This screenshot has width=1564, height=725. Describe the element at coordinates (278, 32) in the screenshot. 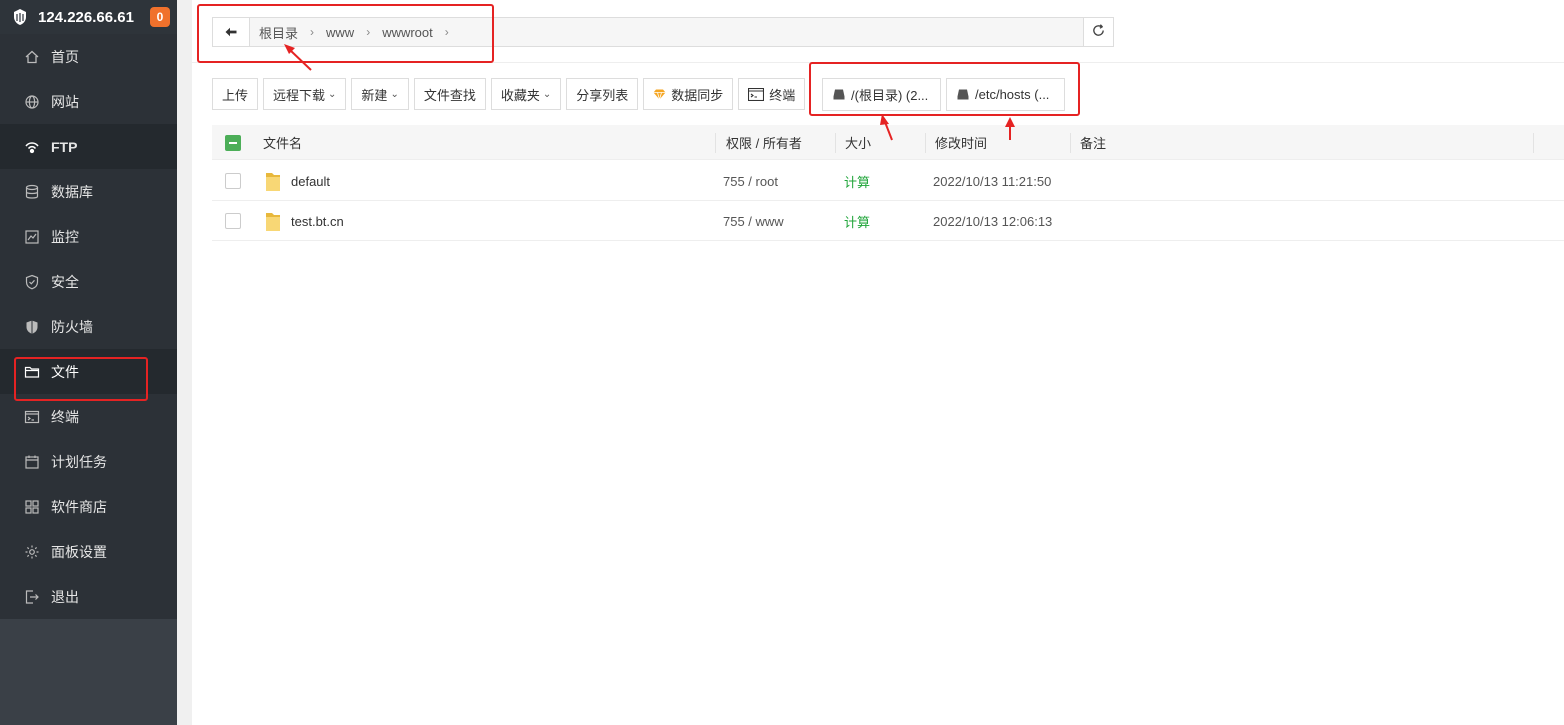

I see `breadcrumb-root: 根目录` at that location.